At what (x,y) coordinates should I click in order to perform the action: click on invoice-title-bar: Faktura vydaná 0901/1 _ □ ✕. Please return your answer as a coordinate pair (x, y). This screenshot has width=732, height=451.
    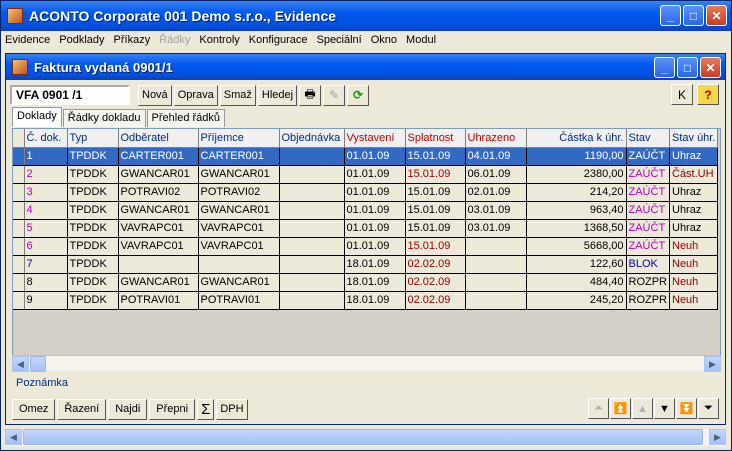
    Looking at the image, I should click on (365, 67).